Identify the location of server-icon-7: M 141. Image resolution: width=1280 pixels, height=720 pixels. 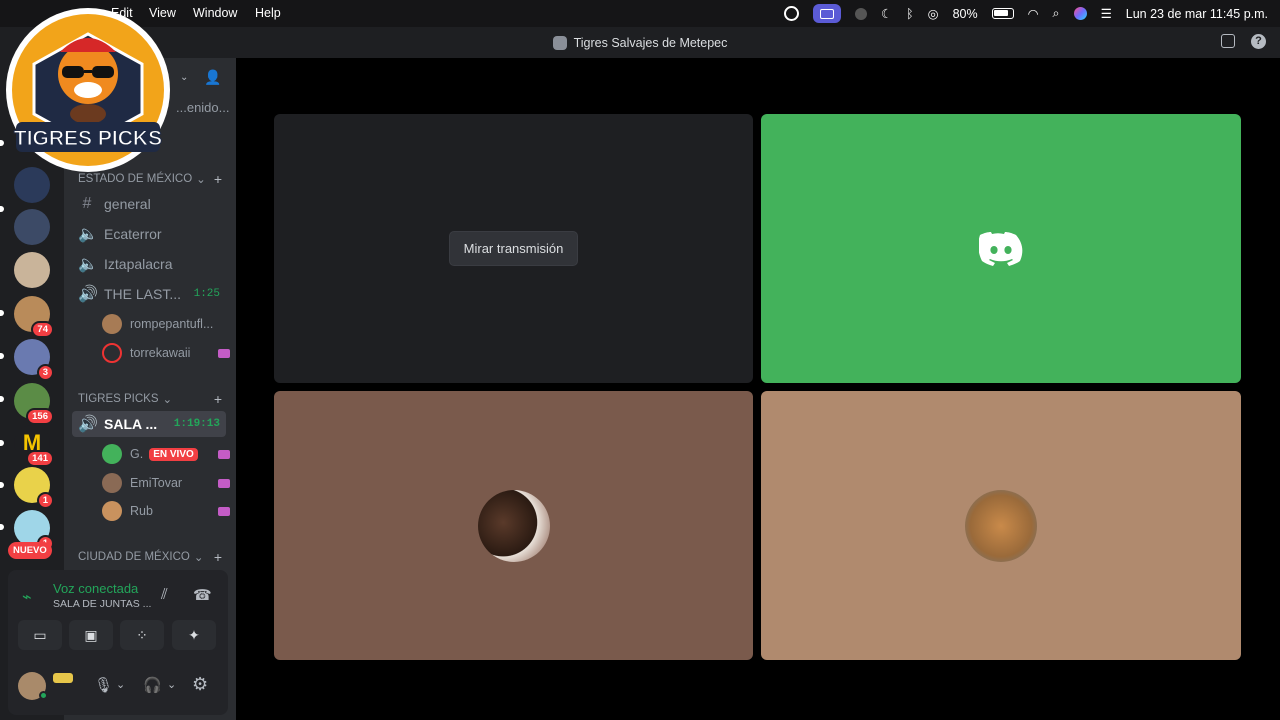
(34, 446).